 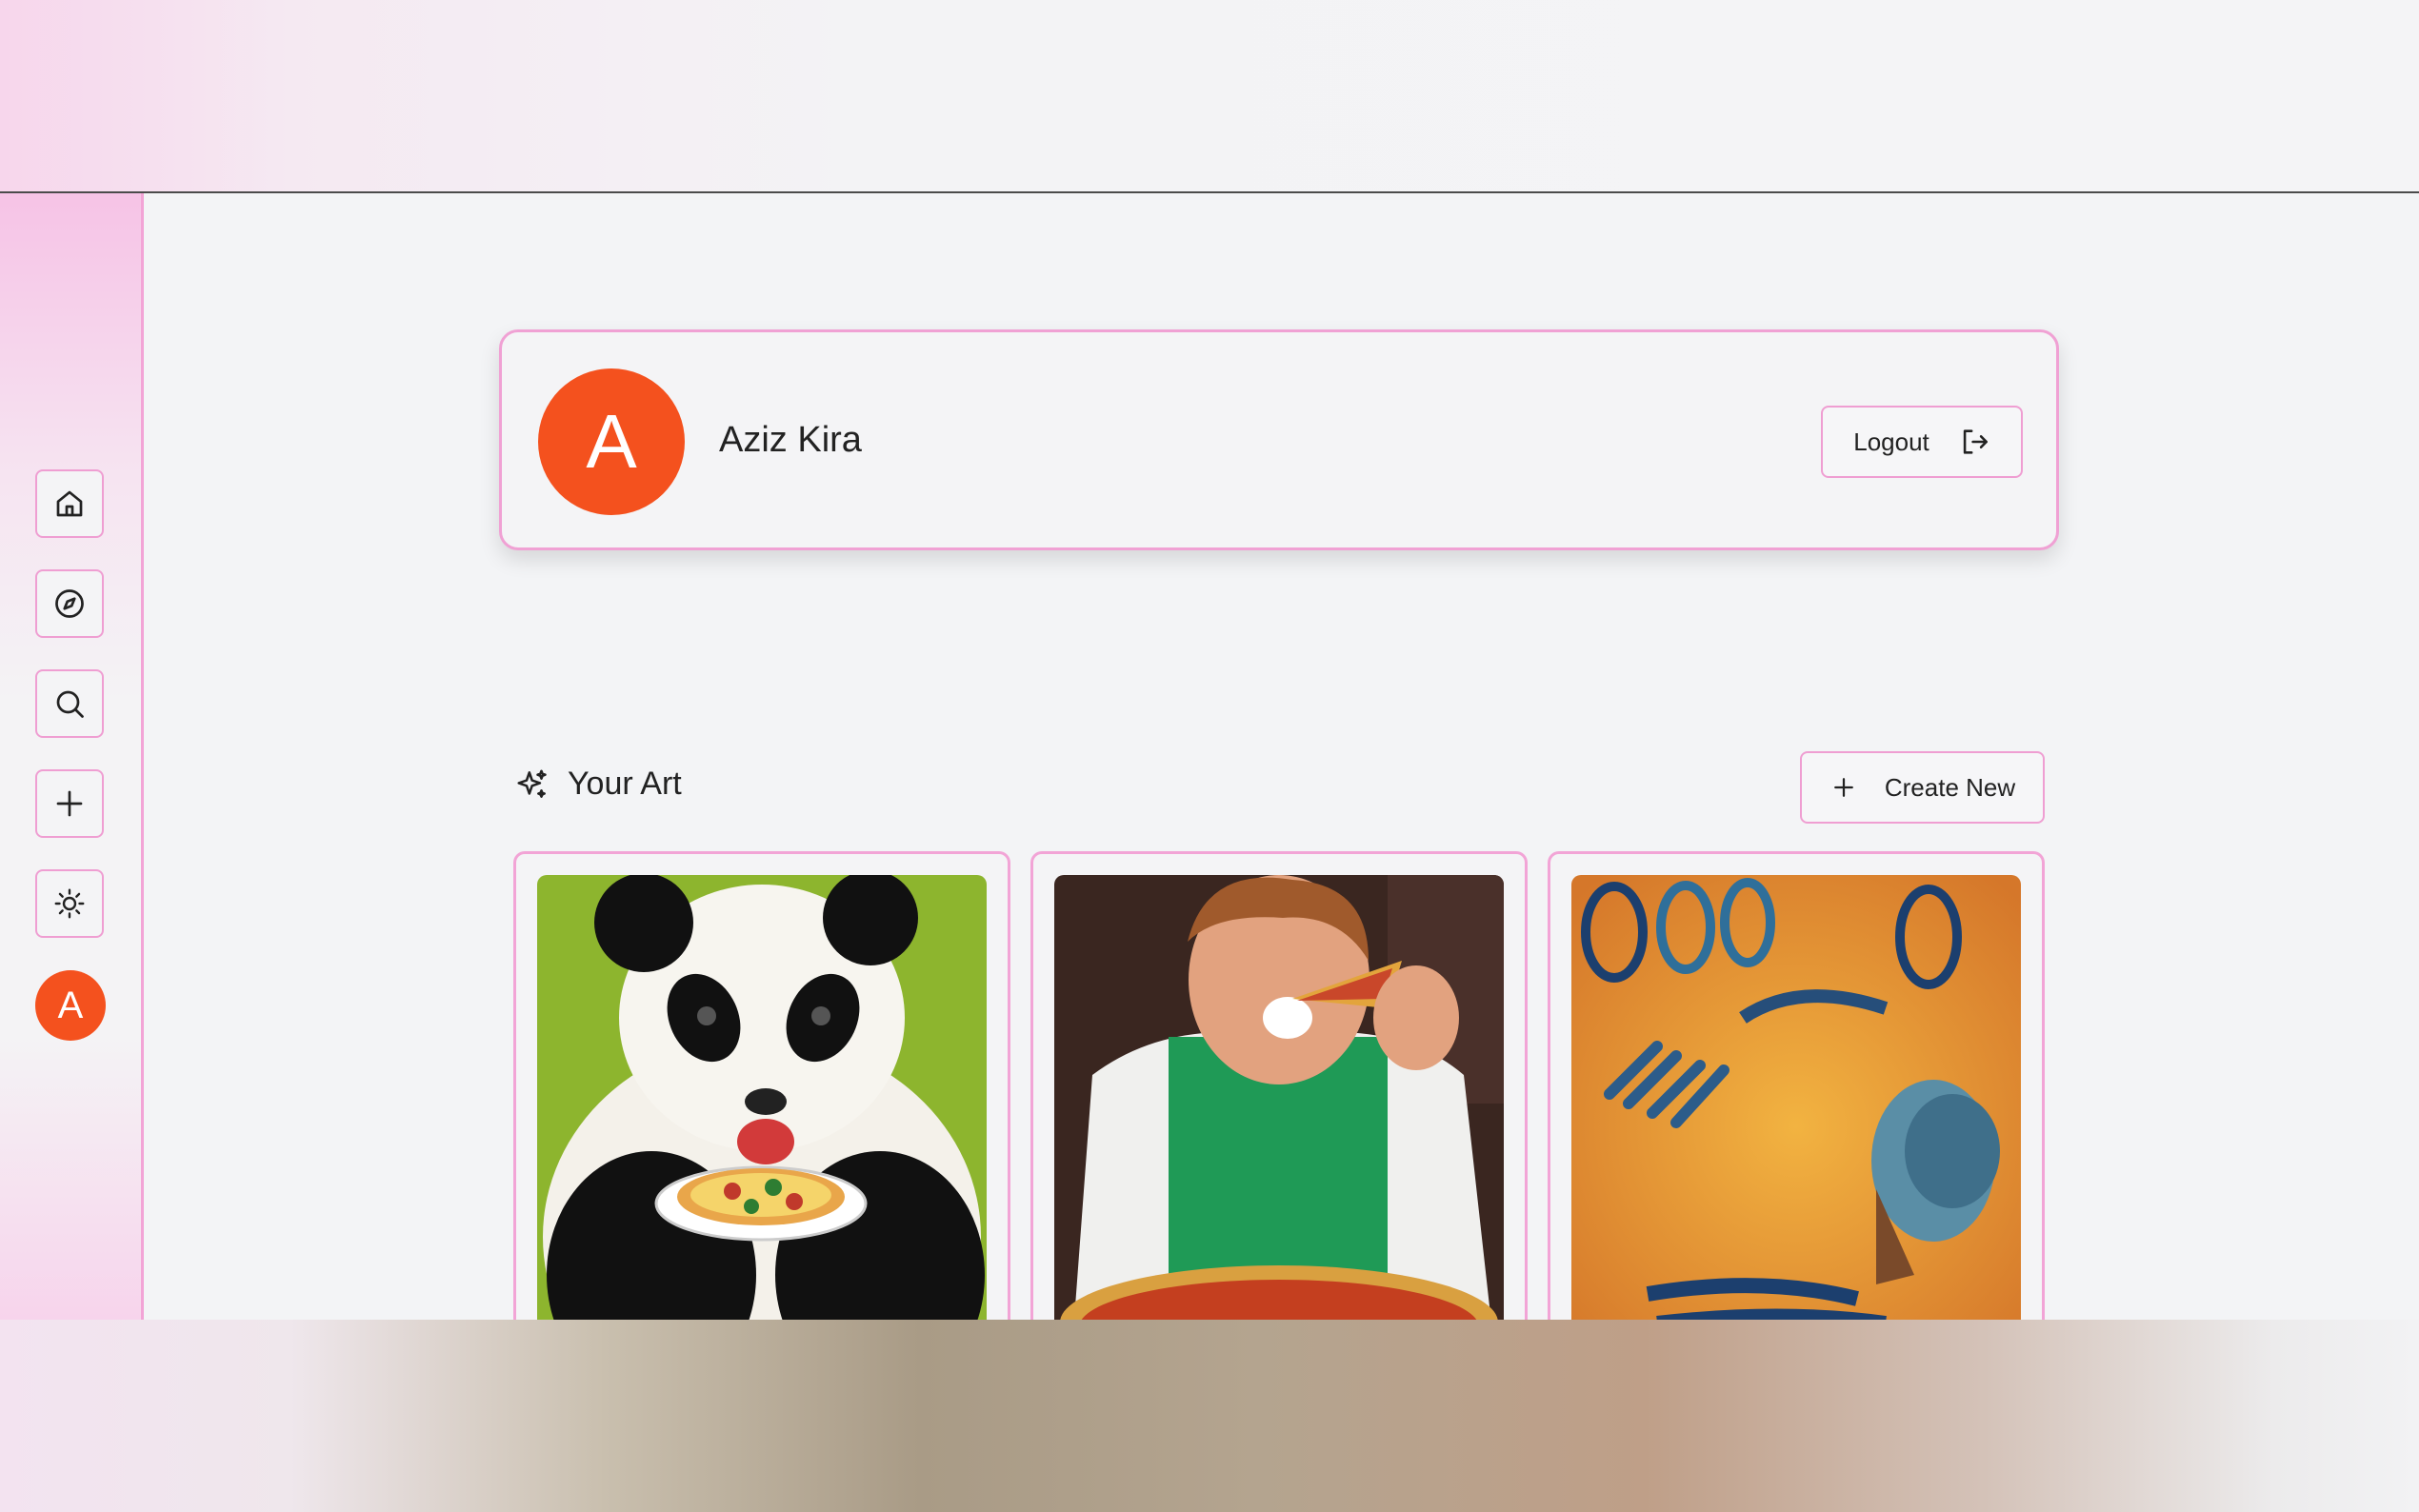 What do you see at coordinates (1209, 1416) in the screenshot?
I see `bottom-overlay` at bounding box center [1209, 1416].